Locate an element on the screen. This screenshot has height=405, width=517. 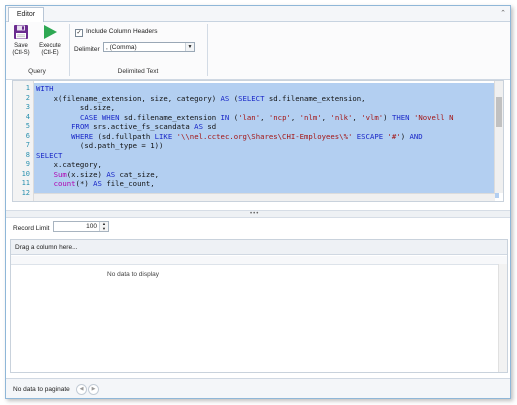
collapse-ribbon-icon: ⌃ is located at coordinates (503, 13).